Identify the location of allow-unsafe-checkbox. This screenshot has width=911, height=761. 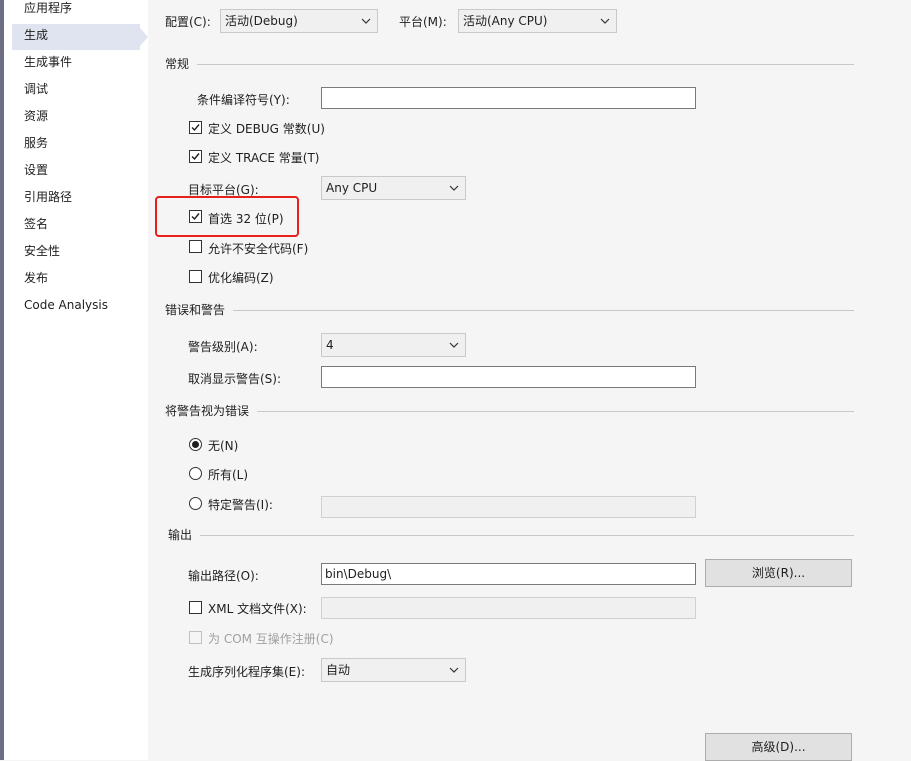
(195, 246).